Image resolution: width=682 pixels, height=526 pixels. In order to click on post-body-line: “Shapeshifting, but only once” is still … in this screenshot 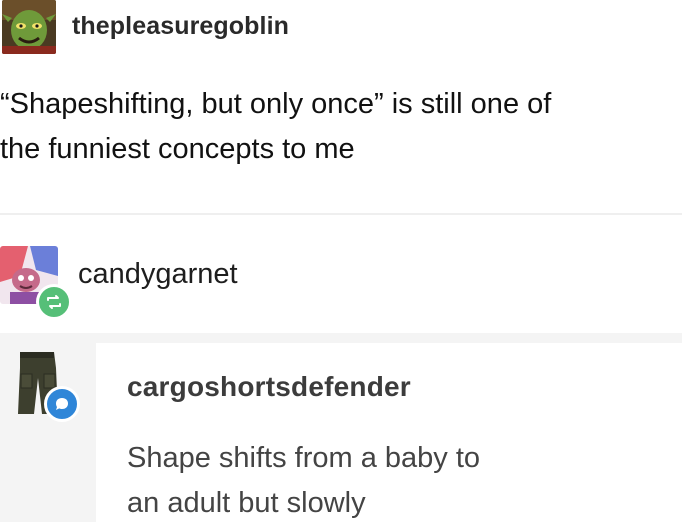, I will do `click(276, 104)`.